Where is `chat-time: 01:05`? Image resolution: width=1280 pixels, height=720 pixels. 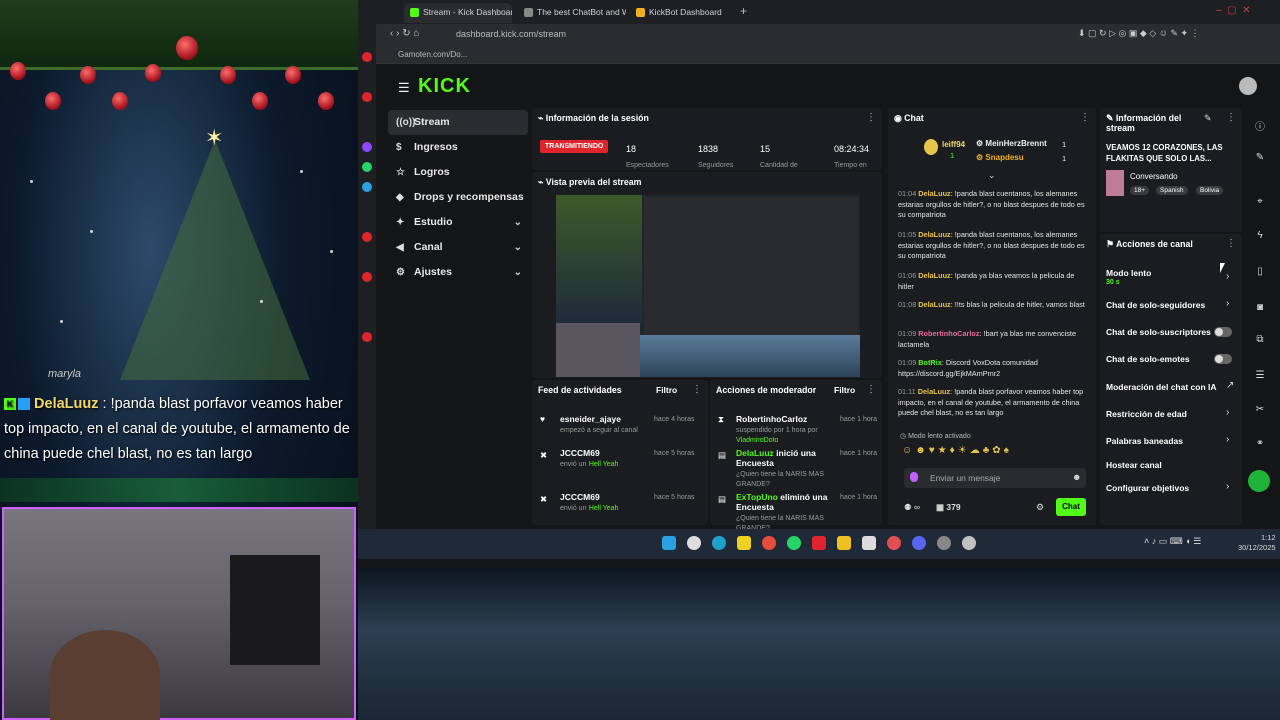 chat-time: 01:05 is located at coordinates (907, 234).